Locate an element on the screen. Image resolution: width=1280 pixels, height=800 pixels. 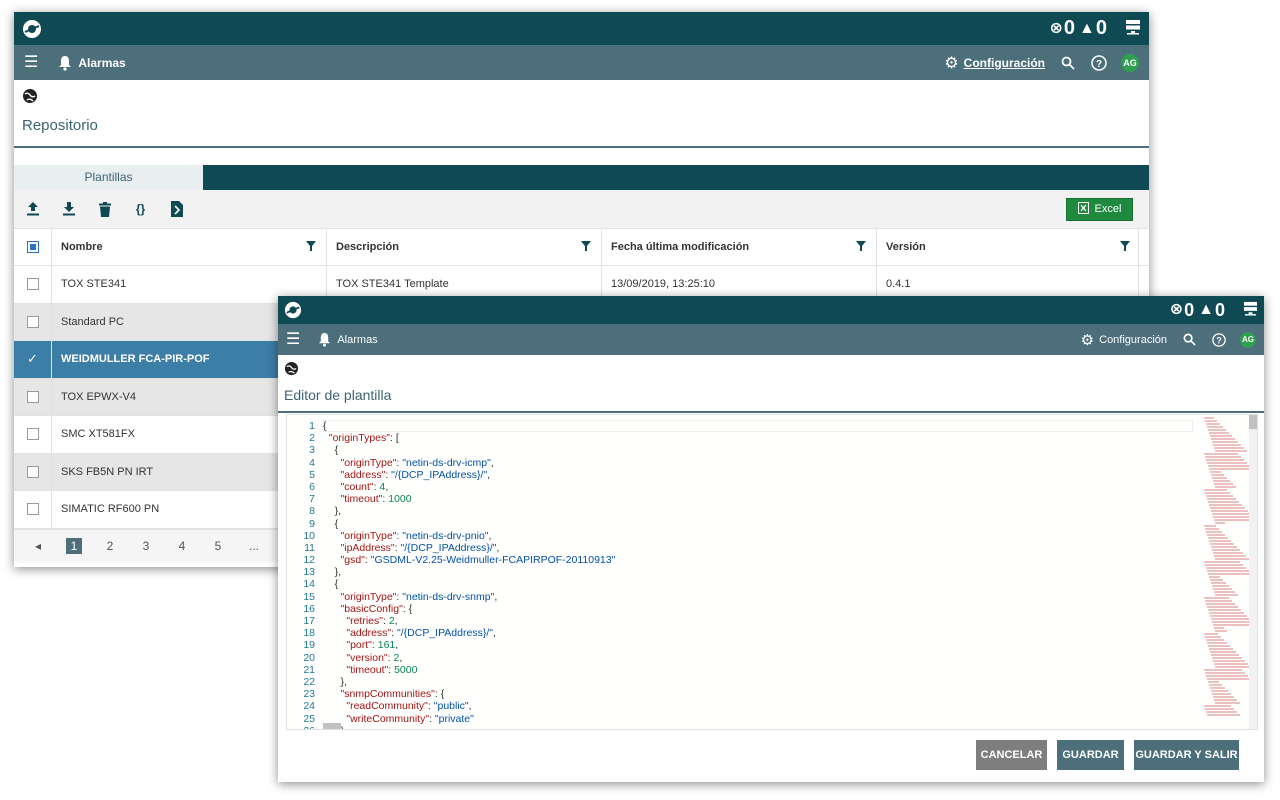
code-line: "port": 161, is located at coordinates (758, 645).